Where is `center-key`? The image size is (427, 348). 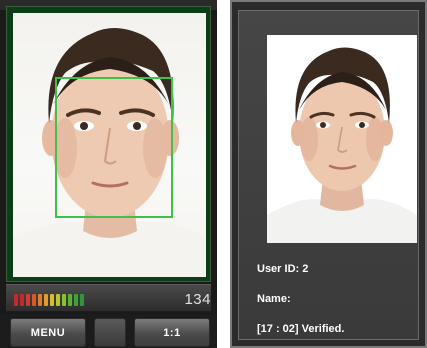 center-key is located at coordinates (110, 332).